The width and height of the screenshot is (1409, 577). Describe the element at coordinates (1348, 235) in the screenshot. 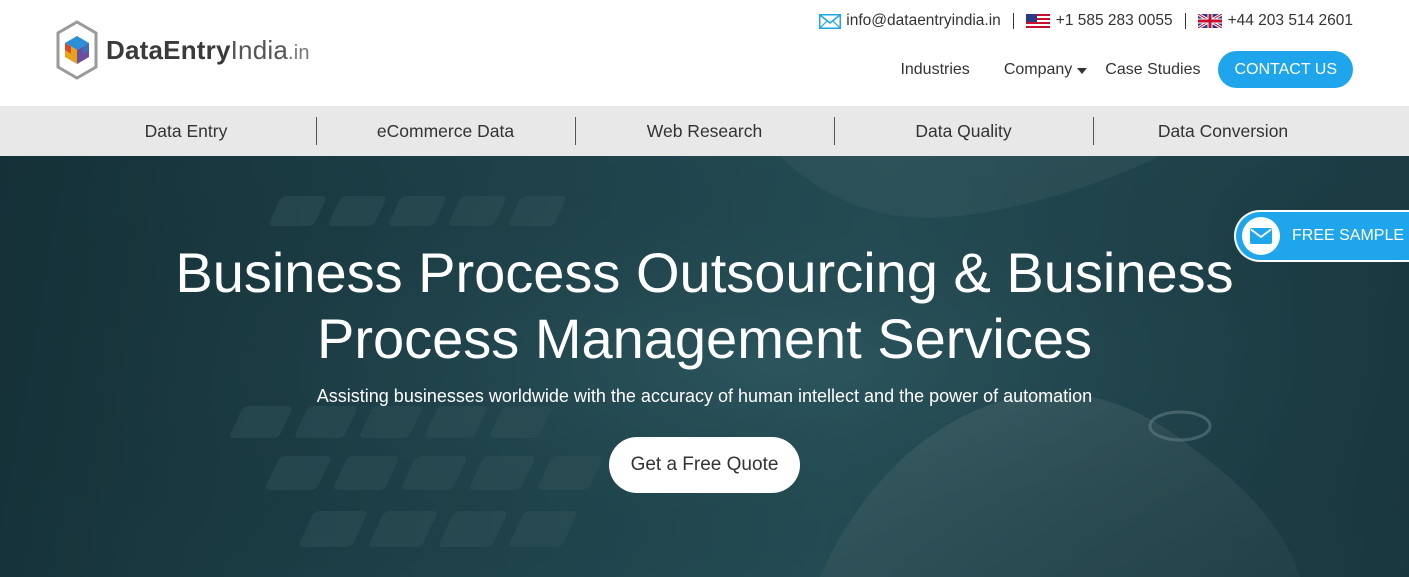

I see `free-sample-label: FREE SAMPLE` at that location.